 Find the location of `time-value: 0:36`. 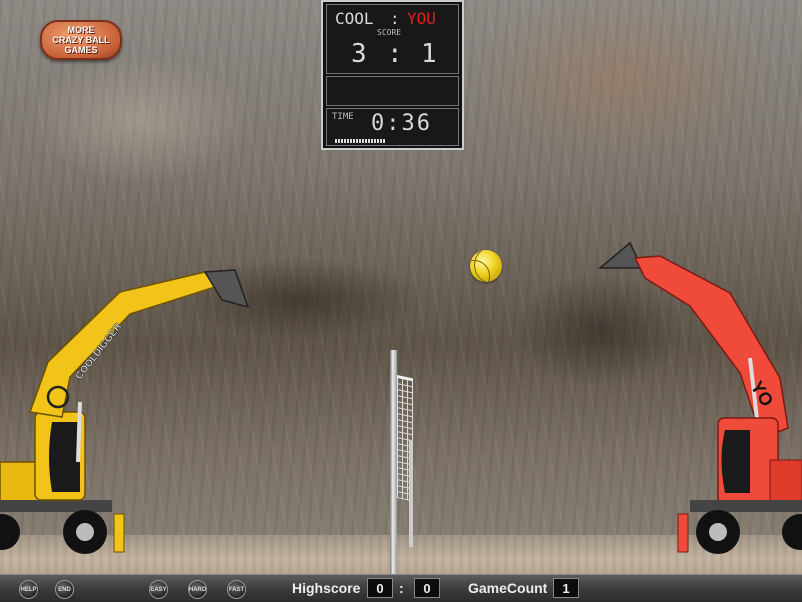

time-value: 0:36 is located at coordinates (401, 123).